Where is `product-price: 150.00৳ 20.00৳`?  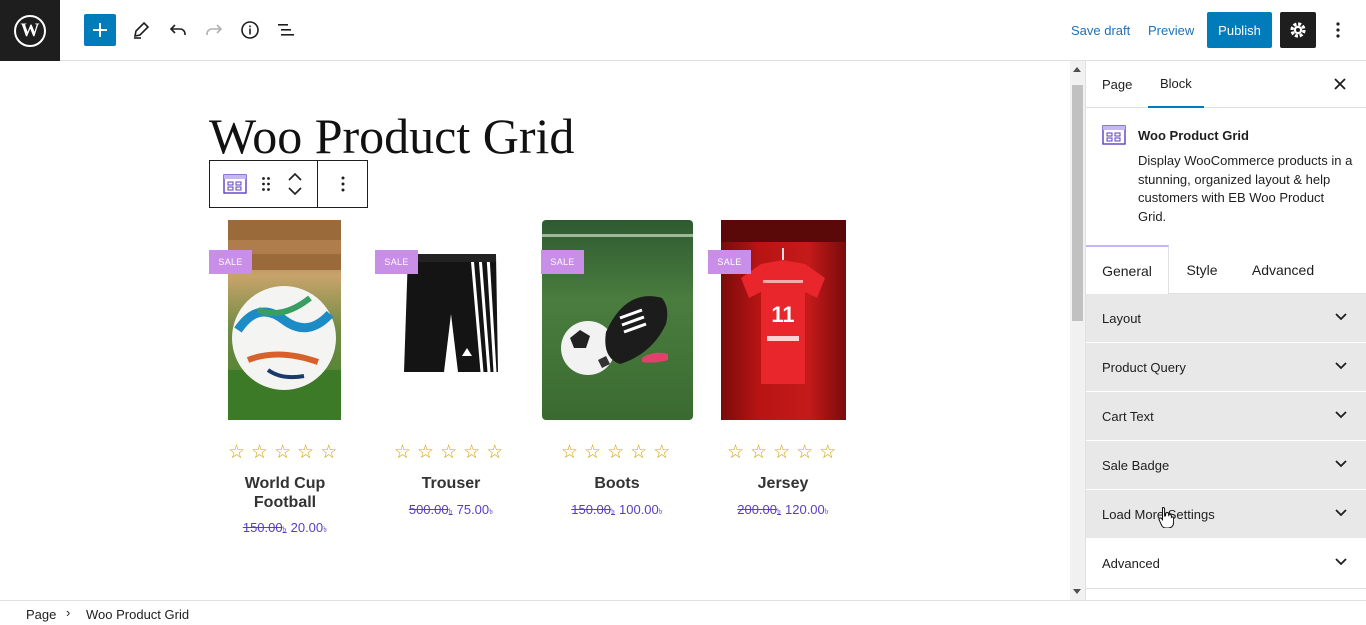
product-price: 150.00৳ 20.00৳ is located at coordinates (285, 528).